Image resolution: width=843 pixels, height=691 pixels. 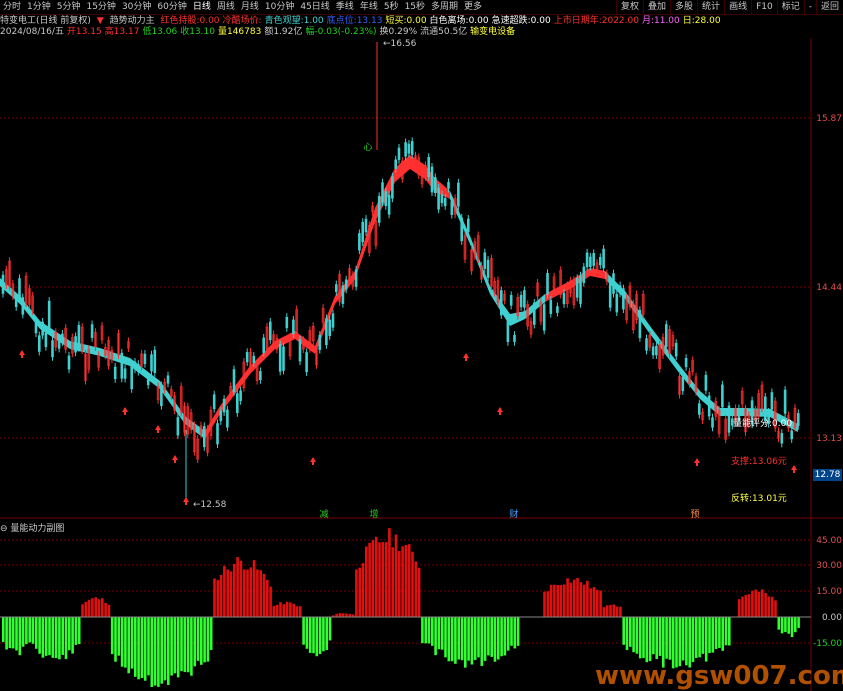 What do you see at coordinates (829, 566) in the screenshot?
I see `sub-axis-label: 30.00` at bounding box center [829, 566].